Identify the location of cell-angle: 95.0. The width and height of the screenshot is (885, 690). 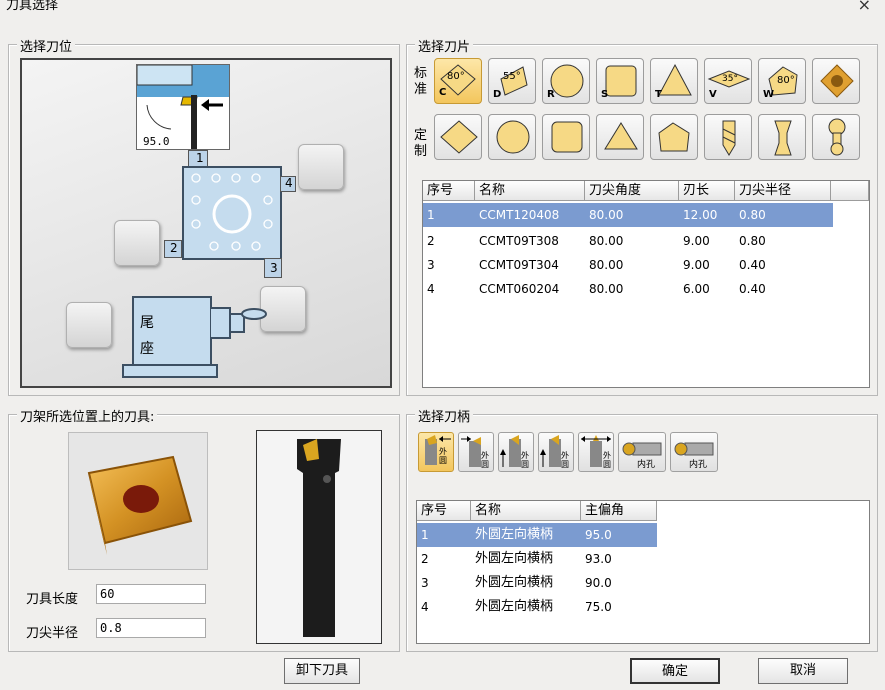
(598, 535).